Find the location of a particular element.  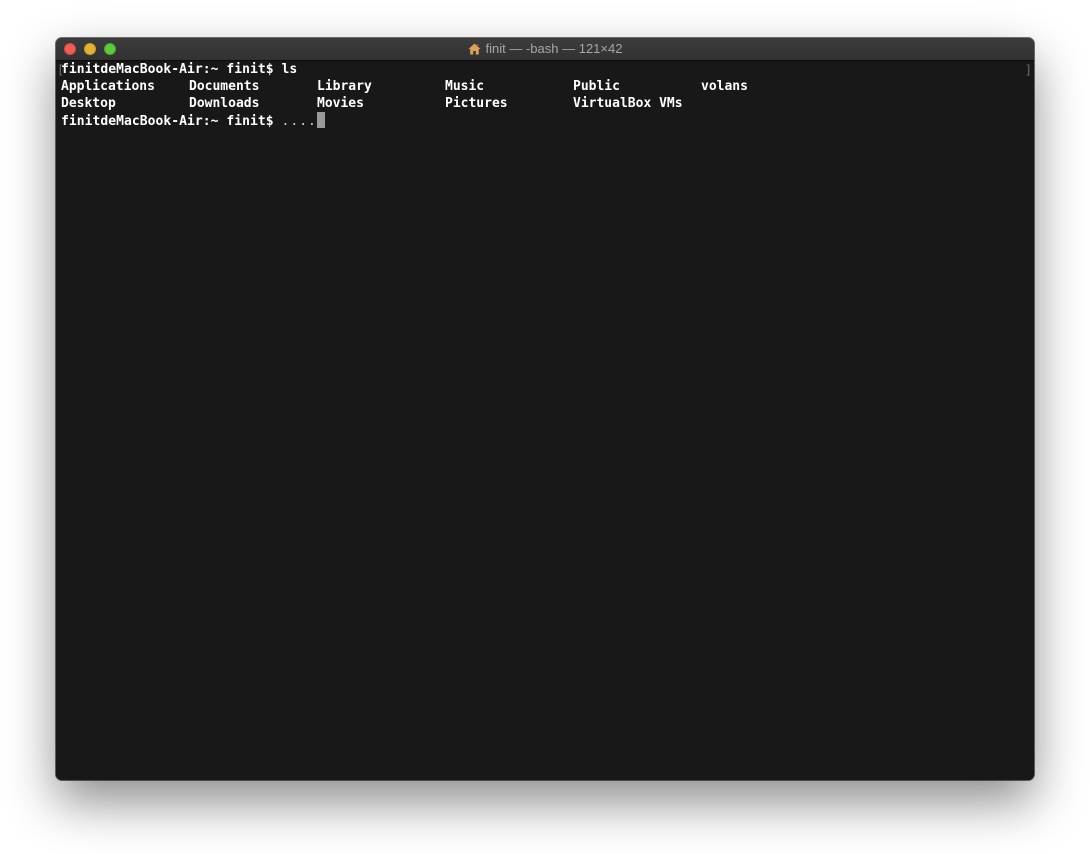

window-title: finit — -bash — 121×42 is located at coordinates (545, 49).